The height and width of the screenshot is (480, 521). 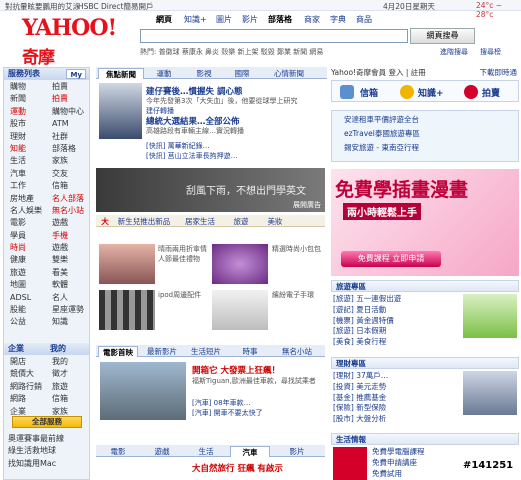 I want to click on shop-tab-1: 新生兒推出新品, so click(x=144, y=221).